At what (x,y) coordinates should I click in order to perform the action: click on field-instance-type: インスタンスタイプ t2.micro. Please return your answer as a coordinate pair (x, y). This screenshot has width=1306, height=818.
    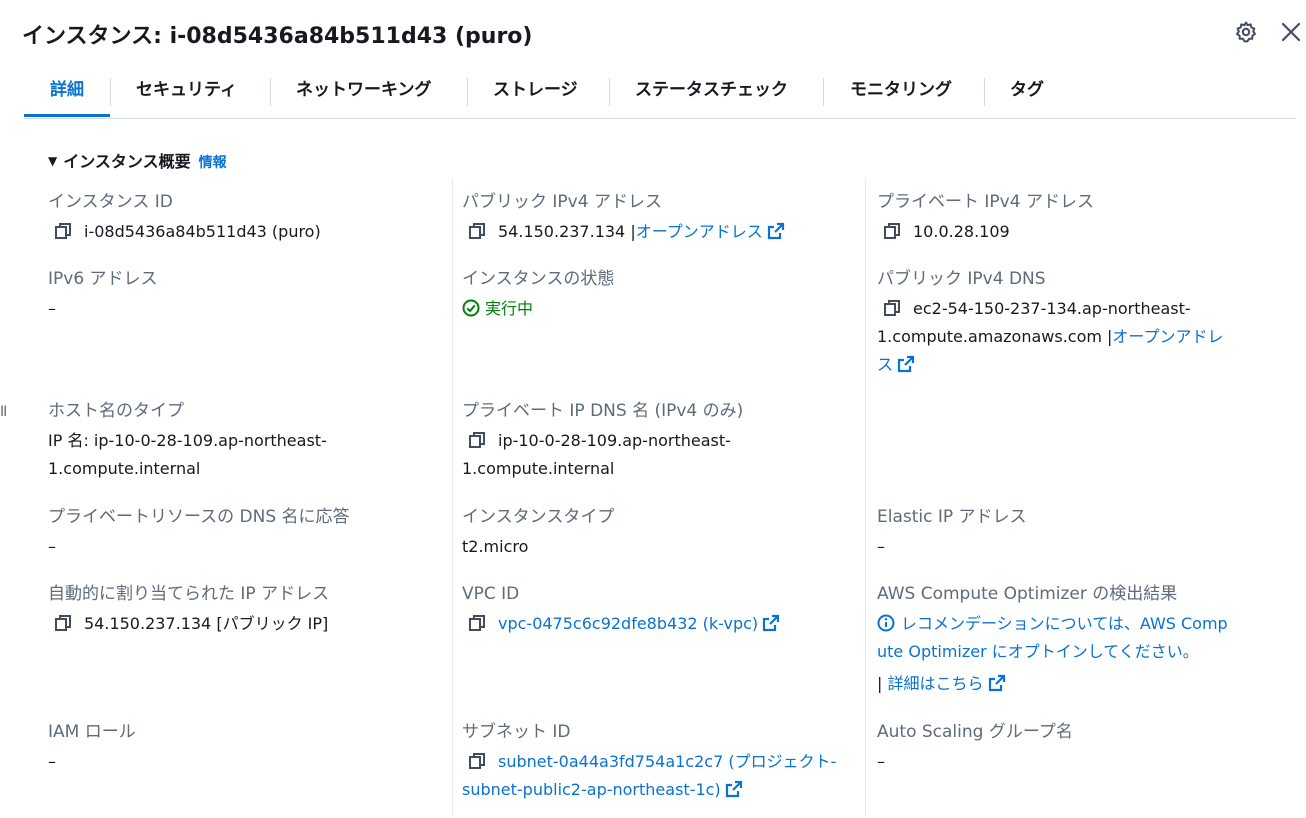
    Looking at the image, I should click on (657, 533).